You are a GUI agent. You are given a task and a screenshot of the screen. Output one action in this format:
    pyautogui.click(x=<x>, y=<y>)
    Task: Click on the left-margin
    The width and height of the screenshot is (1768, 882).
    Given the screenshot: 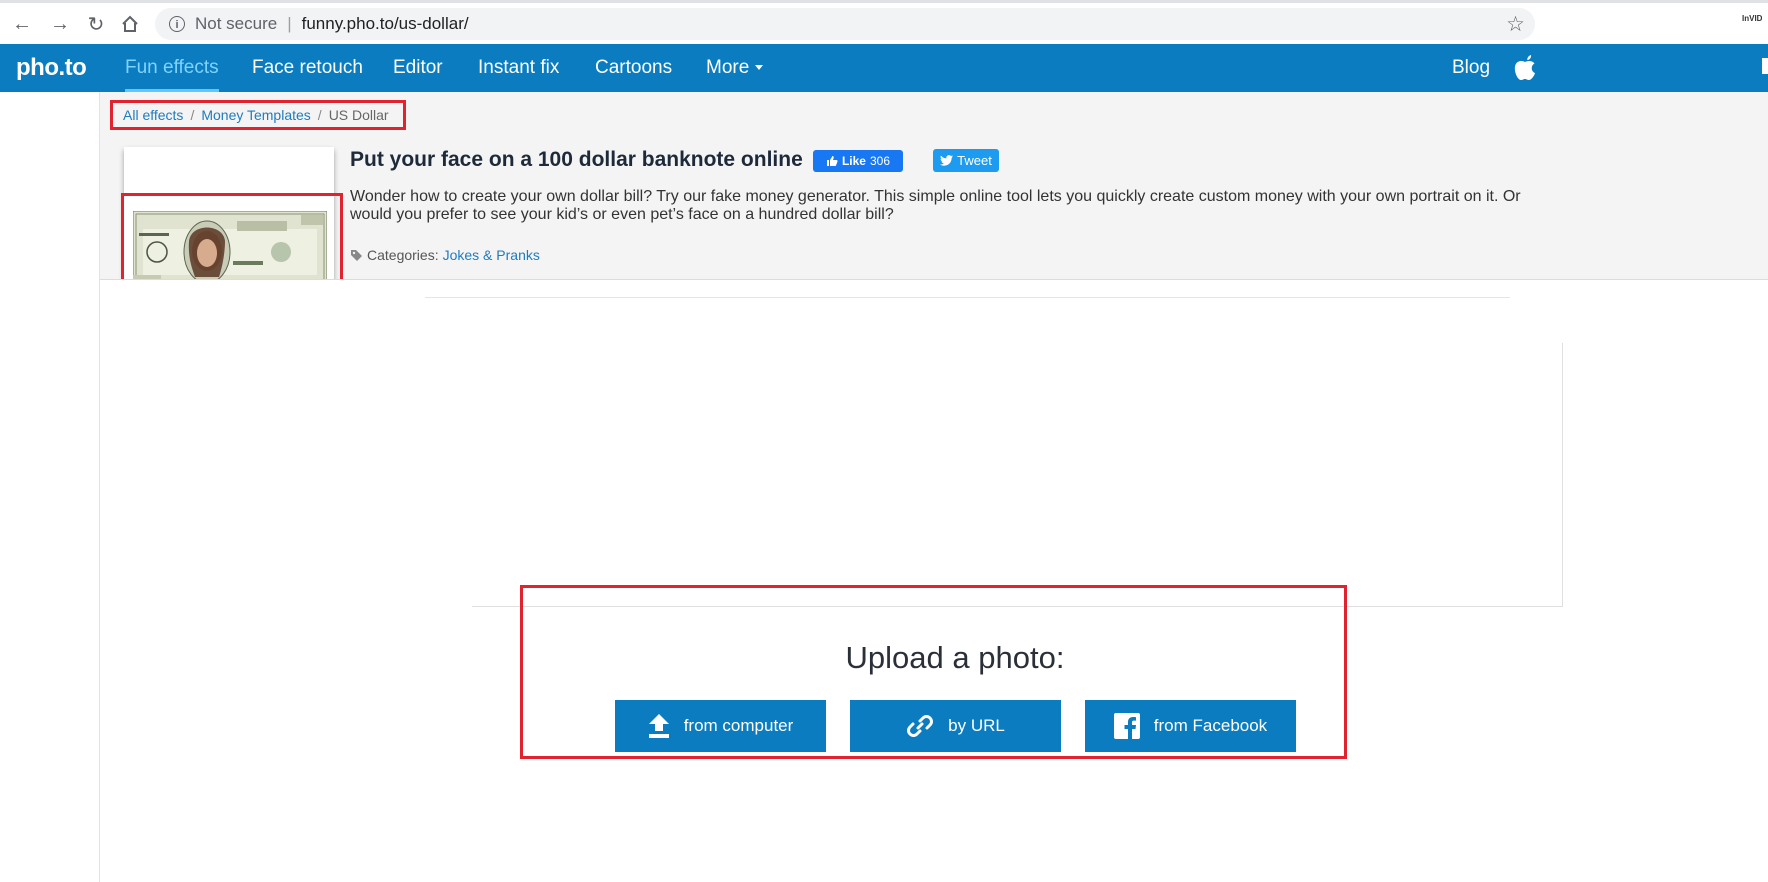 What is the action you would take?
    pyautogui.click(x=50, y=487)
    